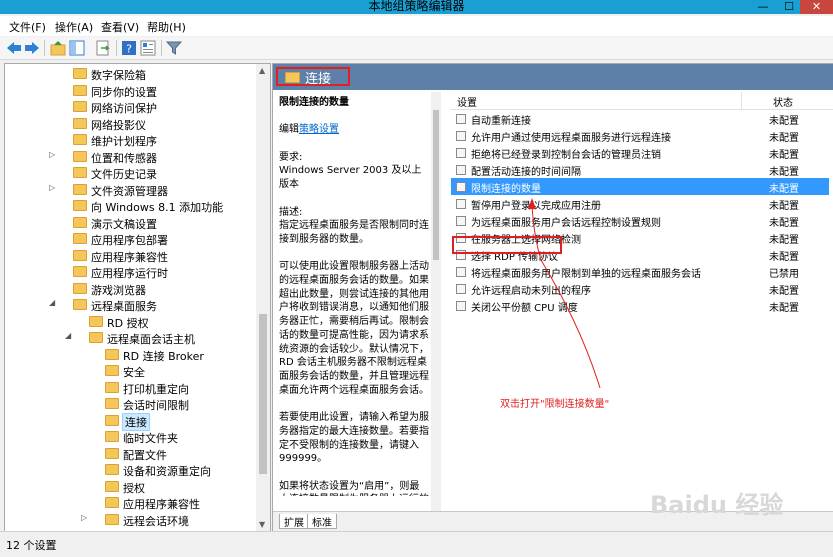 Image resolution: width=833 pixels, height=557 pixels. Describe the element at coordinates (130, 355) in the screenshot. I see `tree-item: RD 连接 Broker` at that location.